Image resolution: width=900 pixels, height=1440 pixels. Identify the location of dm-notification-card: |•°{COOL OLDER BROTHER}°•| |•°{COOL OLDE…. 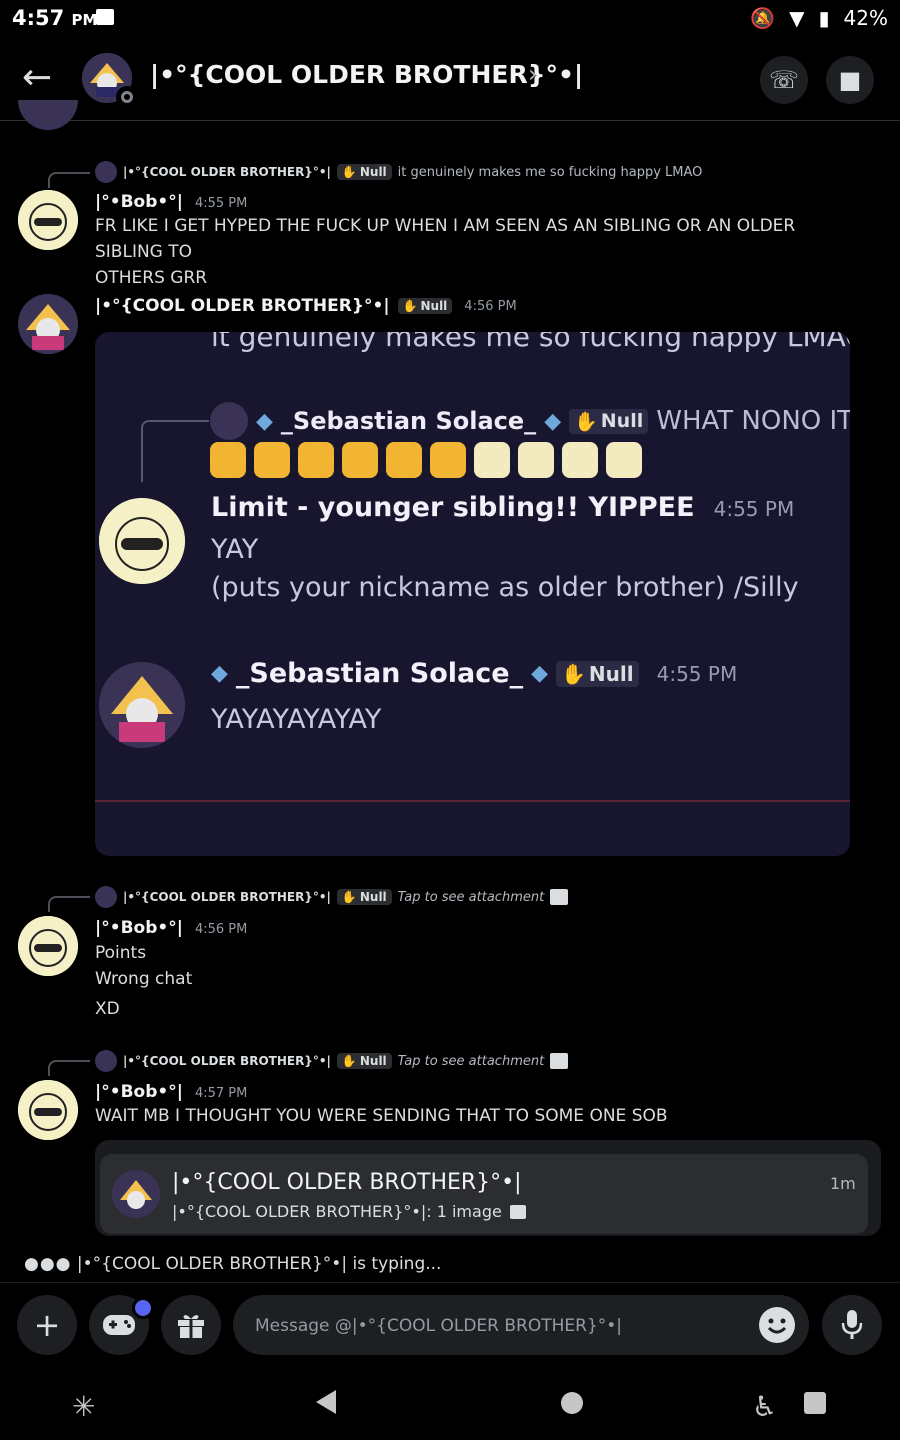
(488, 1188).